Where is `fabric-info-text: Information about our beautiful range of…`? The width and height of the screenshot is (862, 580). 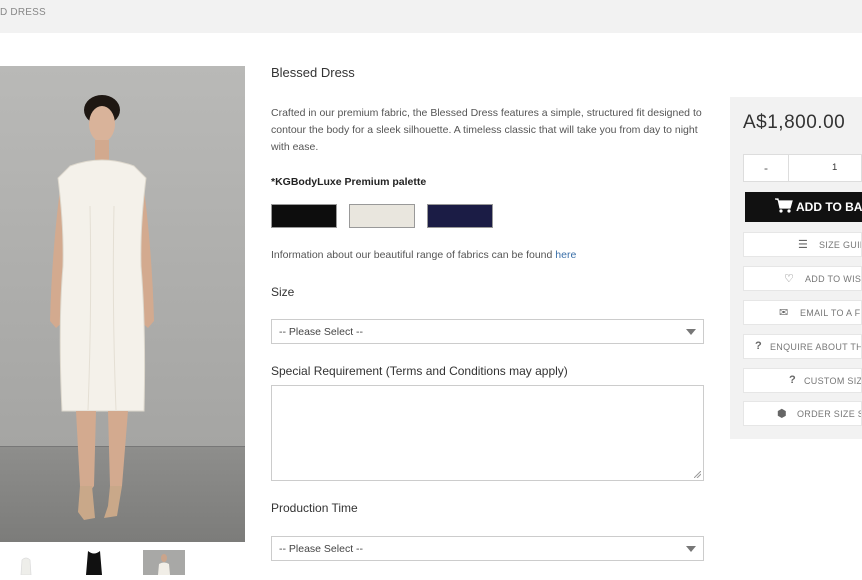 fabric-info-text: Information about our beautiful range of… is located at coordinates (413, 255).